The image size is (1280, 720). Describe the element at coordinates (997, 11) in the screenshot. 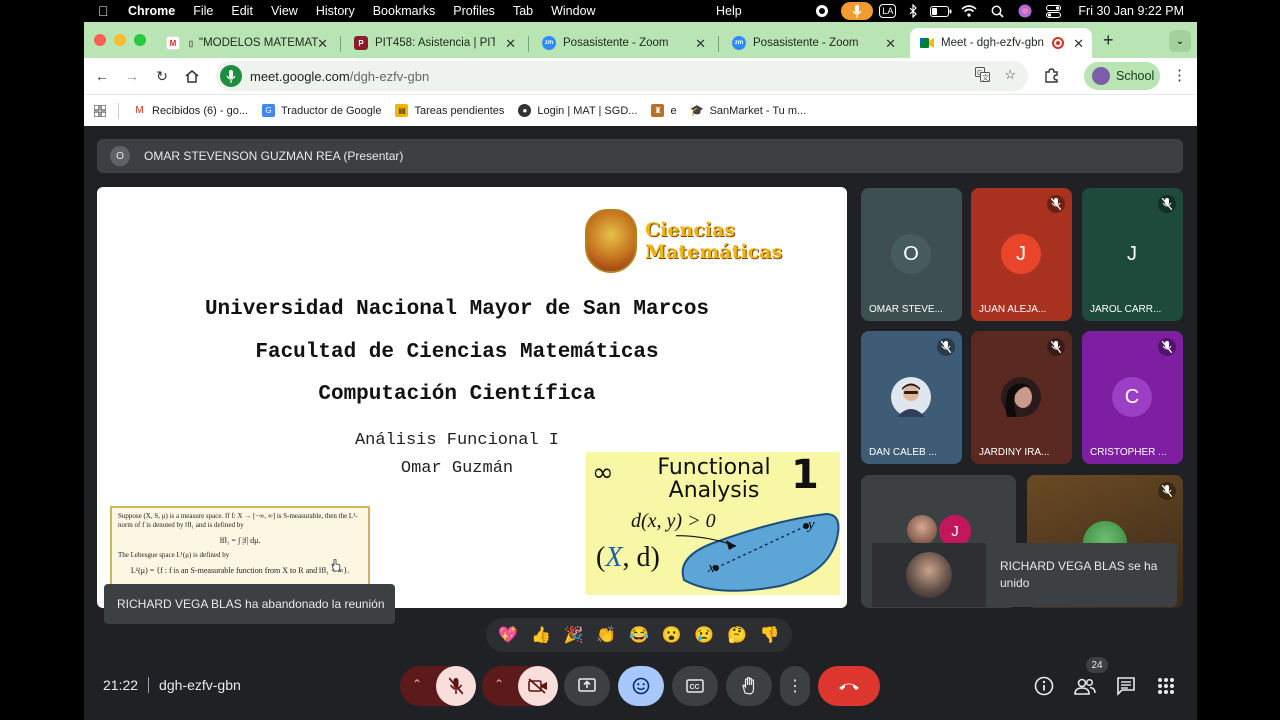

I see `spotlight-search-icon` at that location.